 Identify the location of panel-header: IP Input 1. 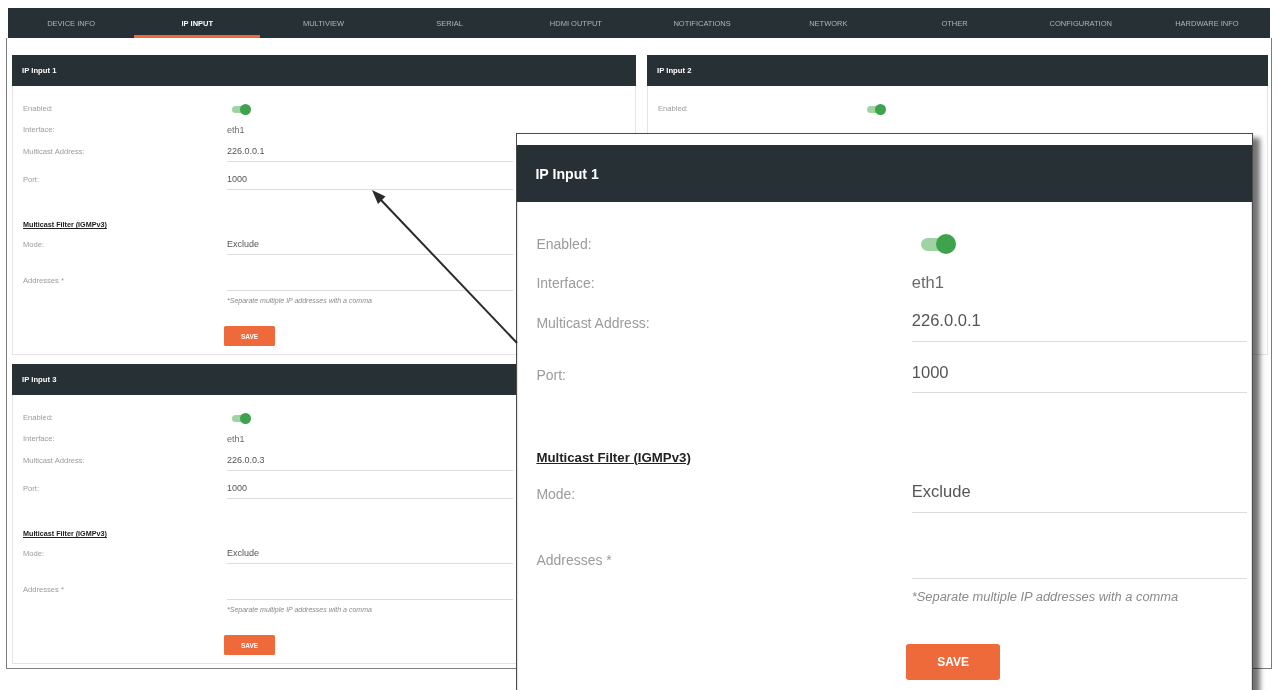
(884, 174).